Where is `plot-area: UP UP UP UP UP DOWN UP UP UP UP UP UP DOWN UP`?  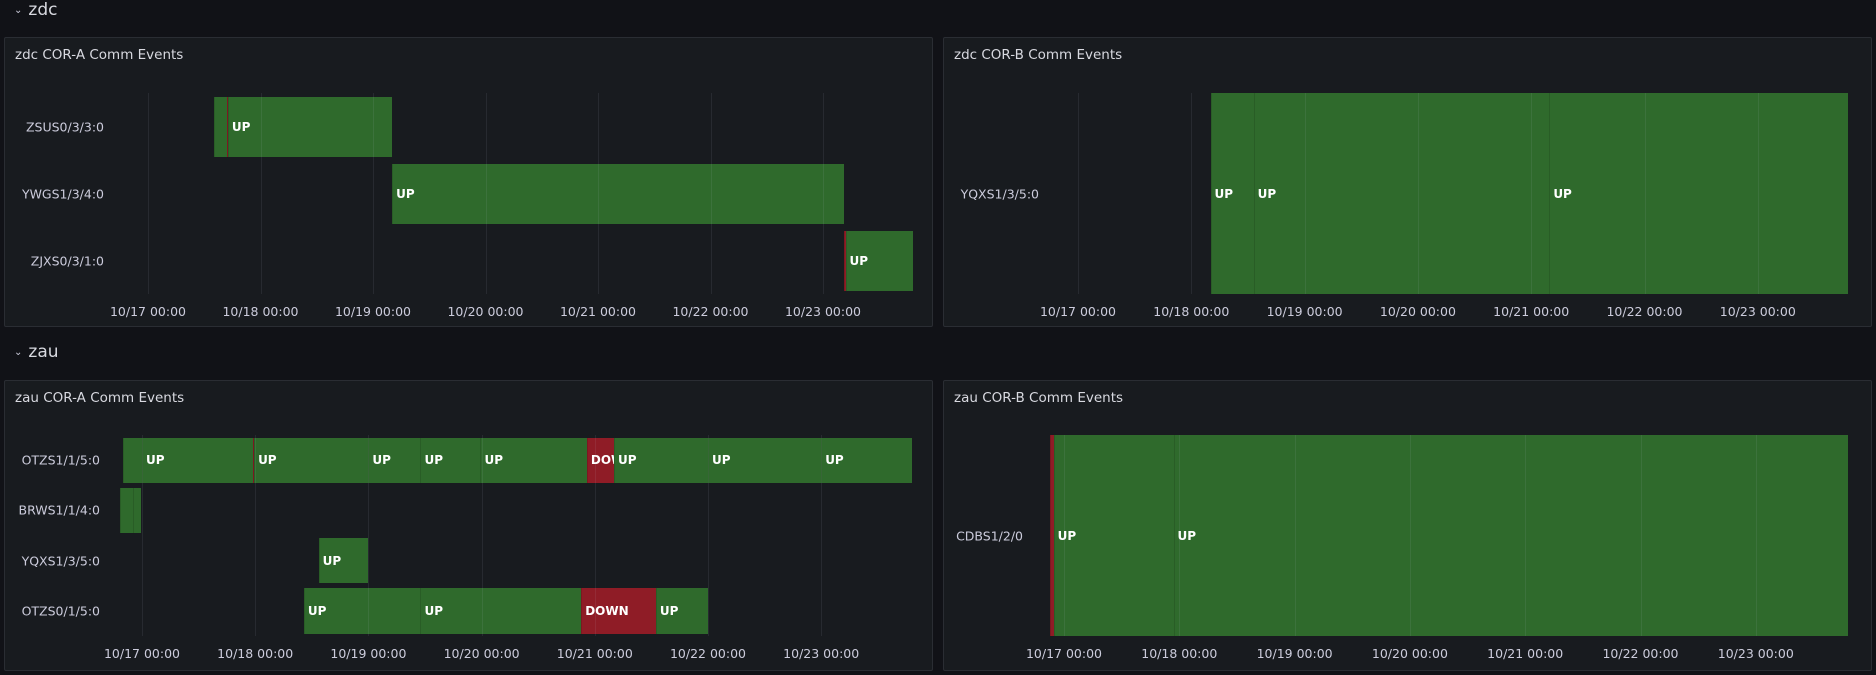
plot-area: UP UP UP UP UP DOWN UP UP UP UP UP UP DOWN UP is located at coordinates (468, 535).